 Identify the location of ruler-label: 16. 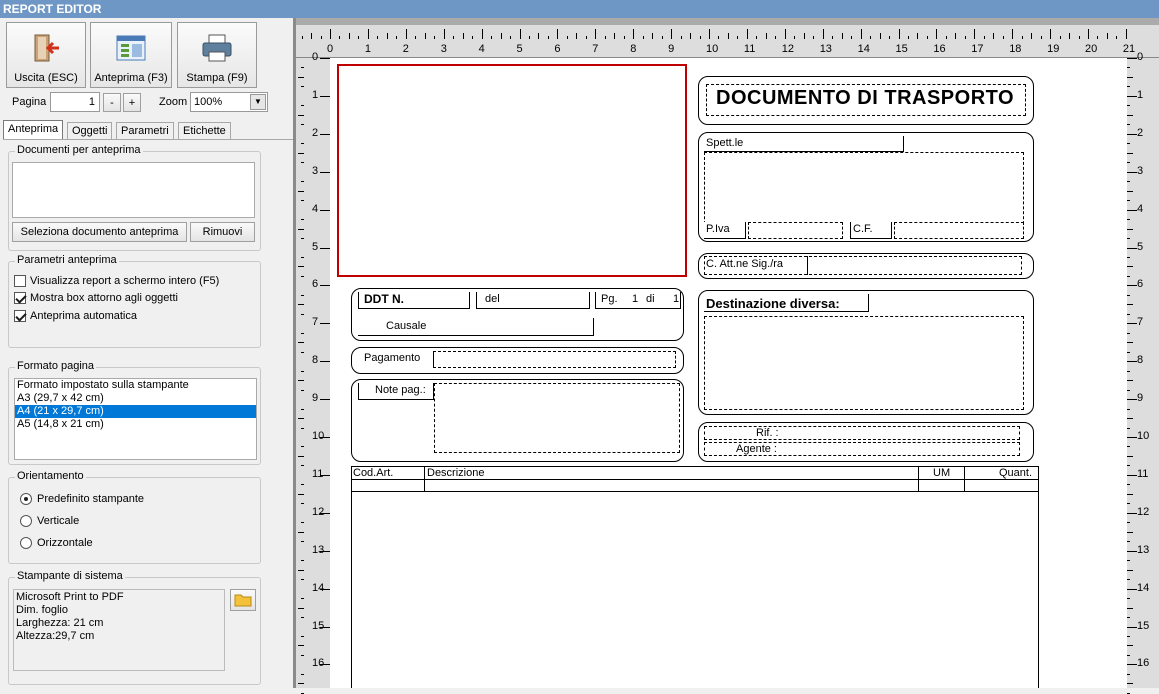
(1143, 663).